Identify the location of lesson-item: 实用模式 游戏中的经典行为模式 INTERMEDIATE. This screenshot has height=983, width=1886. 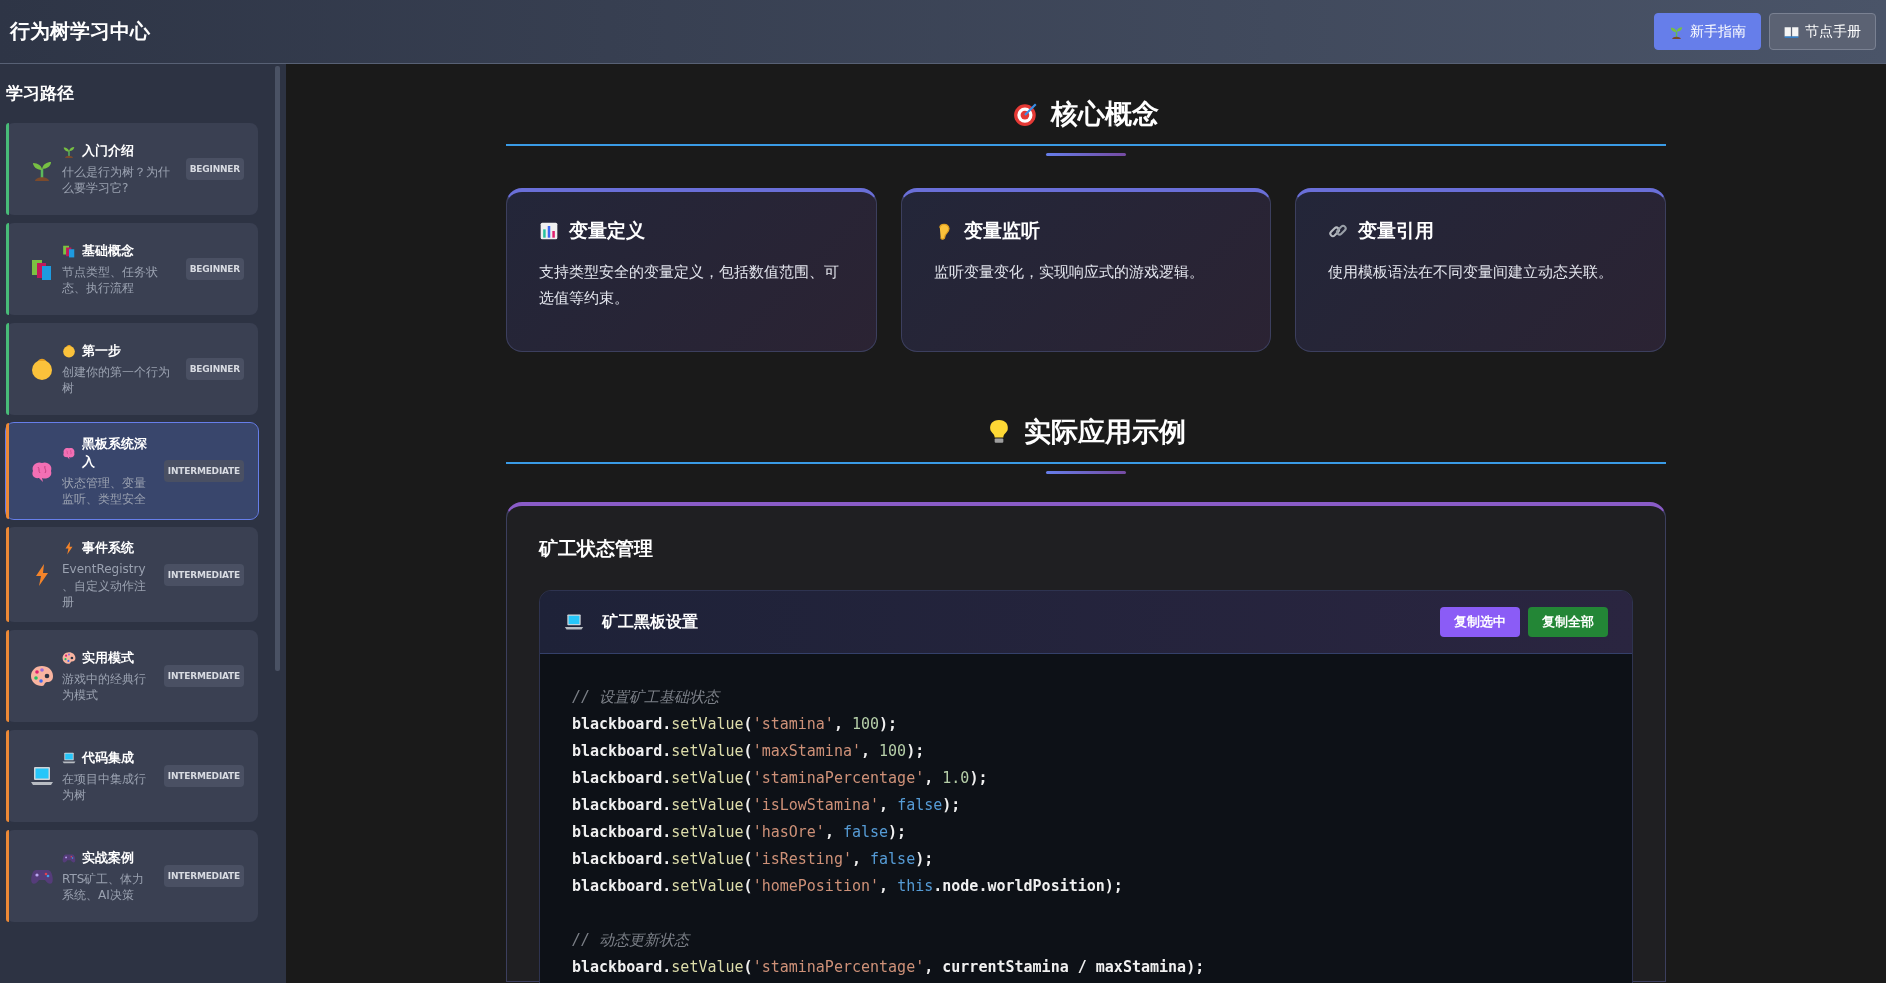
(132, 675).